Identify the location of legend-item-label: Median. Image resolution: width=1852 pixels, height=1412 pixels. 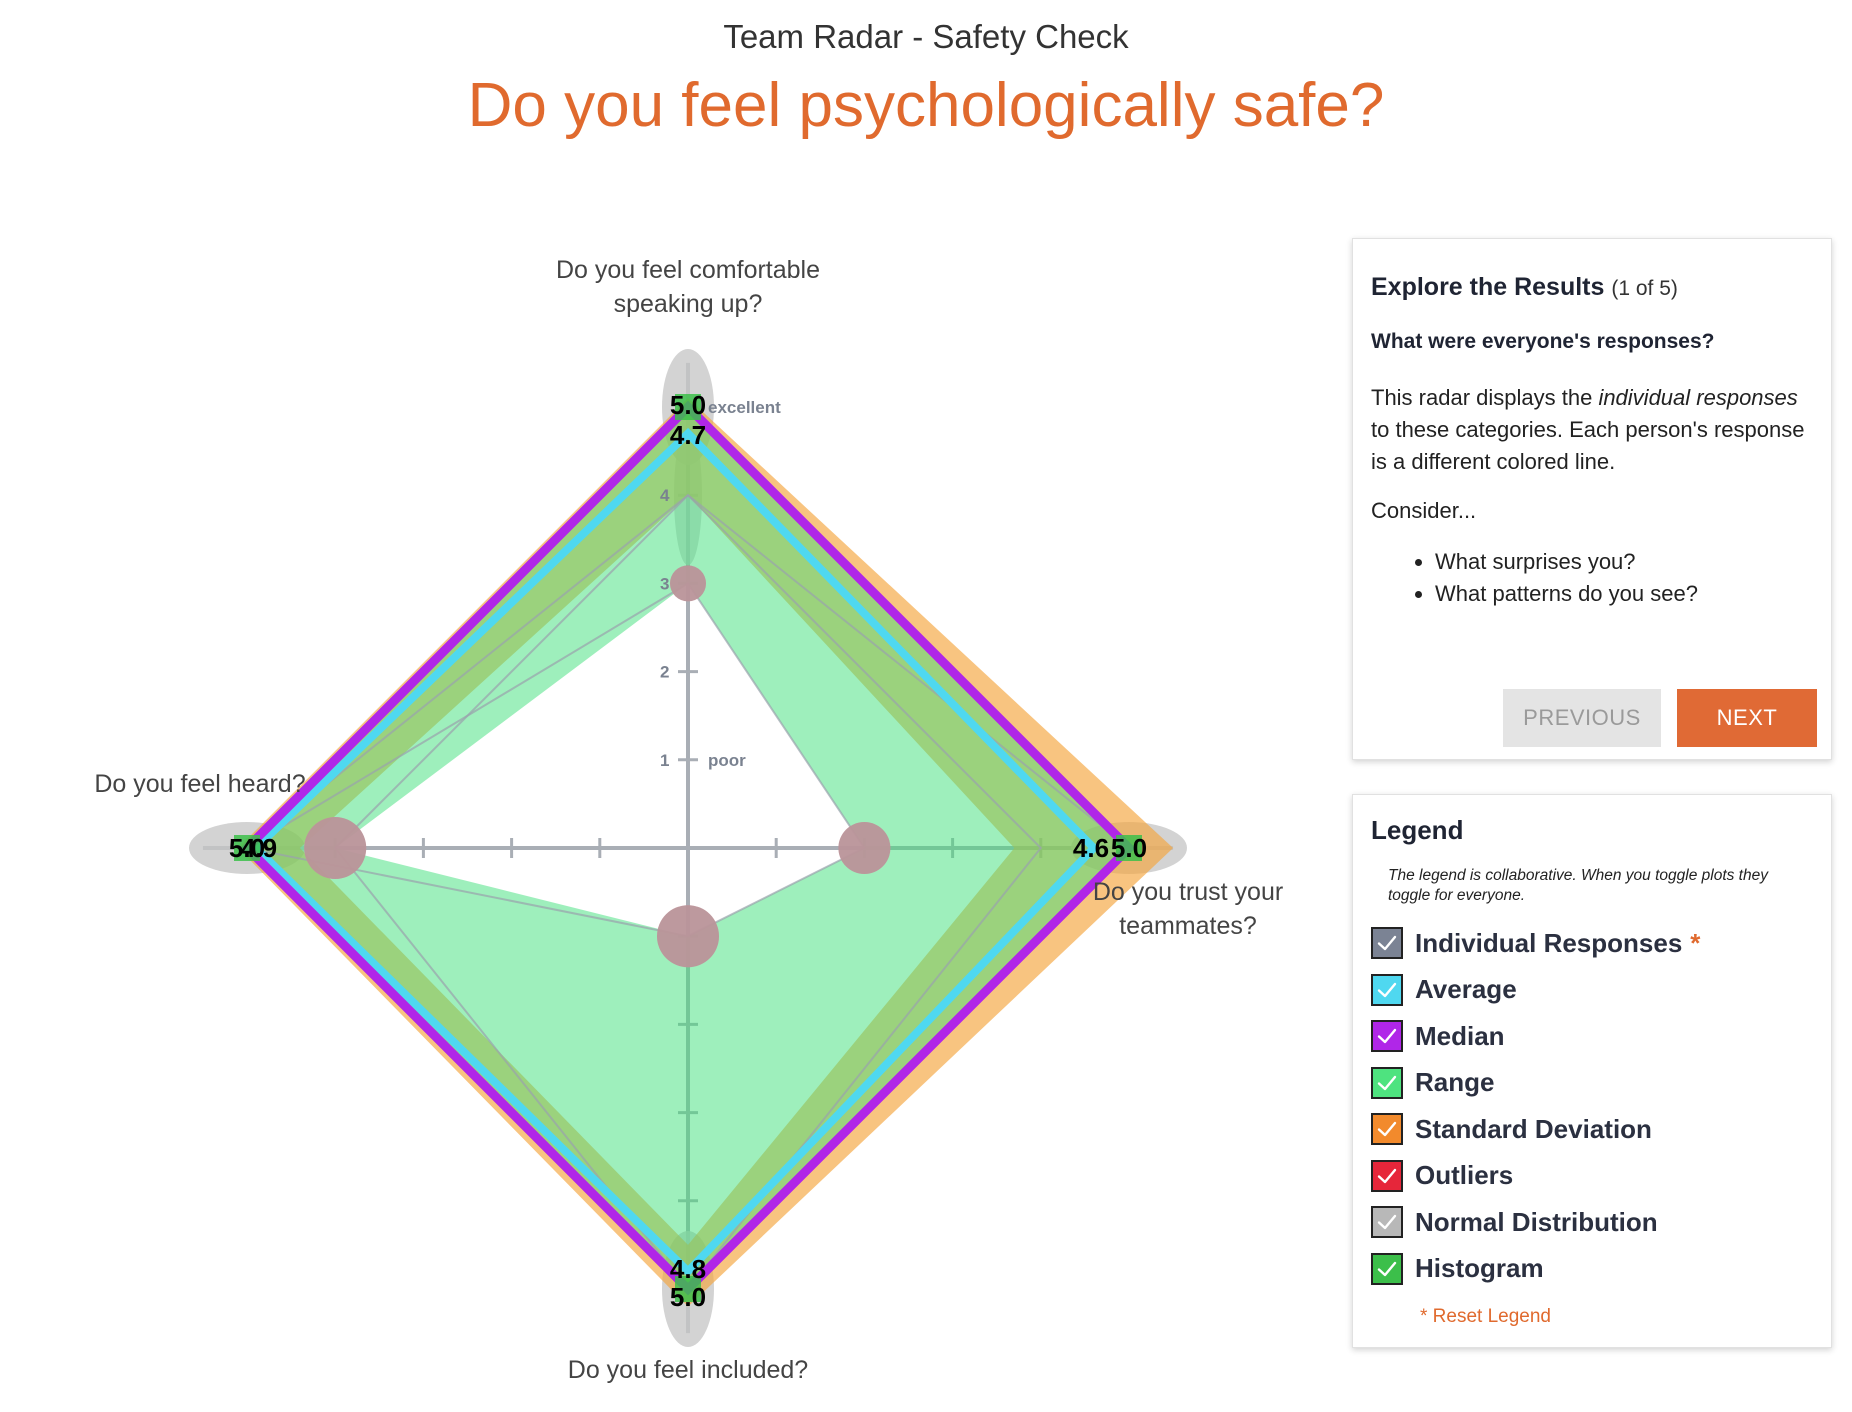
(1460, 1035).